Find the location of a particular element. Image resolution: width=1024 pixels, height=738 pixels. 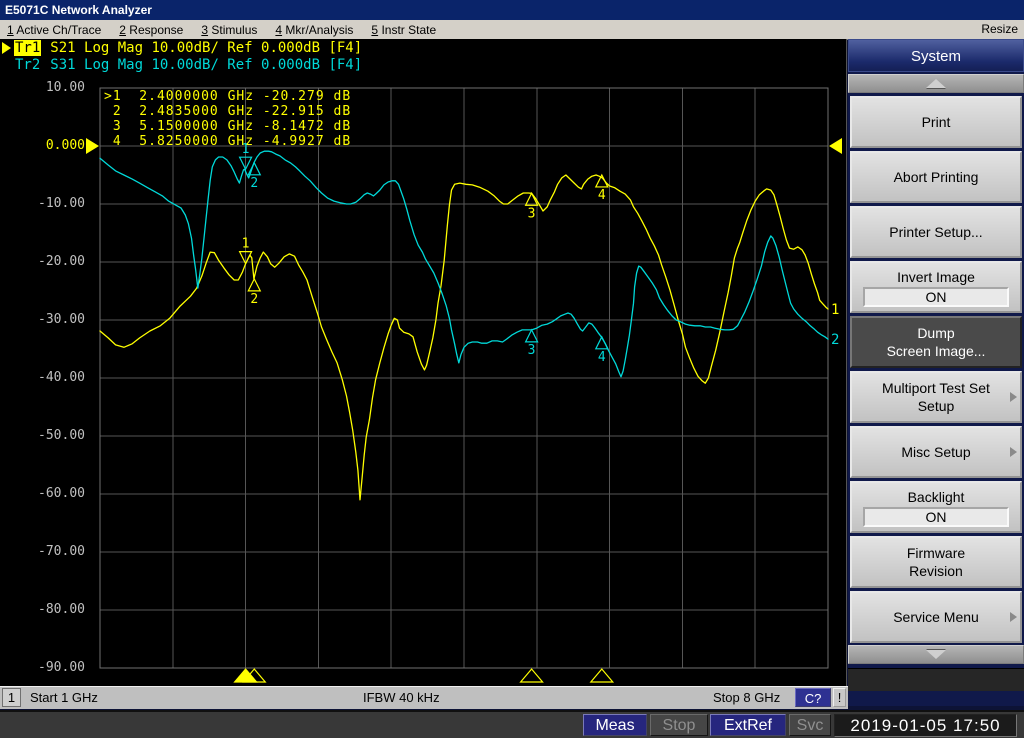

softkey-abort-printing: Abort Printing is located at coordinates (936, 177).